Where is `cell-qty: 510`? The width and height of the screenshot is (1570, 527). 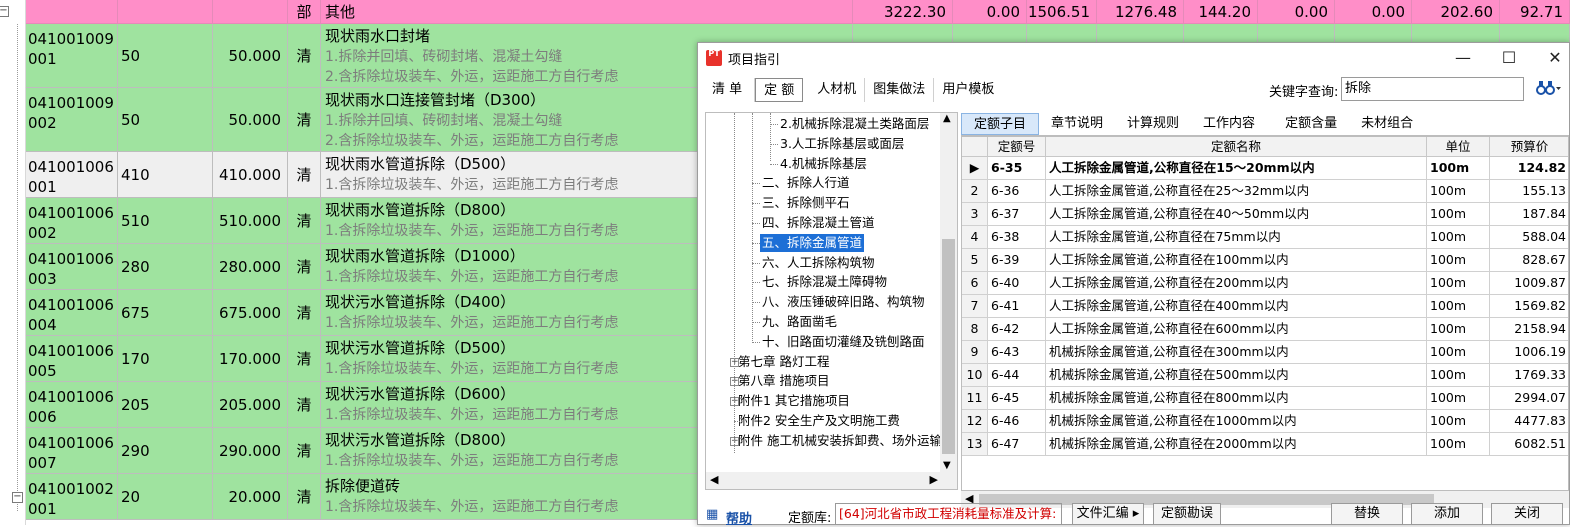 cell-qty: 510 is located at coordinates (165, 221).